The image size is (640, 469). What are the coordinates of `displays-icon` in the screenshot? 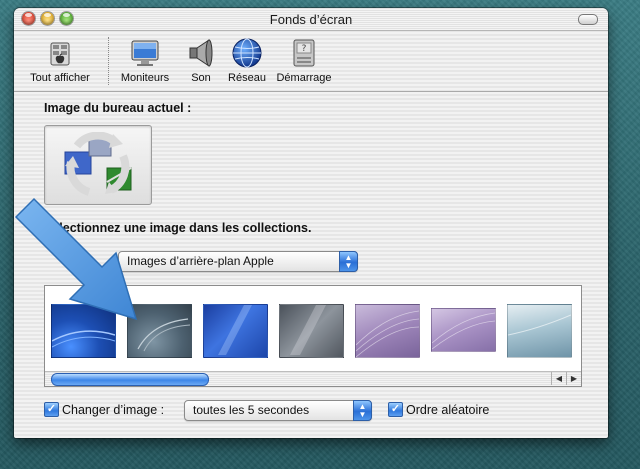 It's located at (145, 53).